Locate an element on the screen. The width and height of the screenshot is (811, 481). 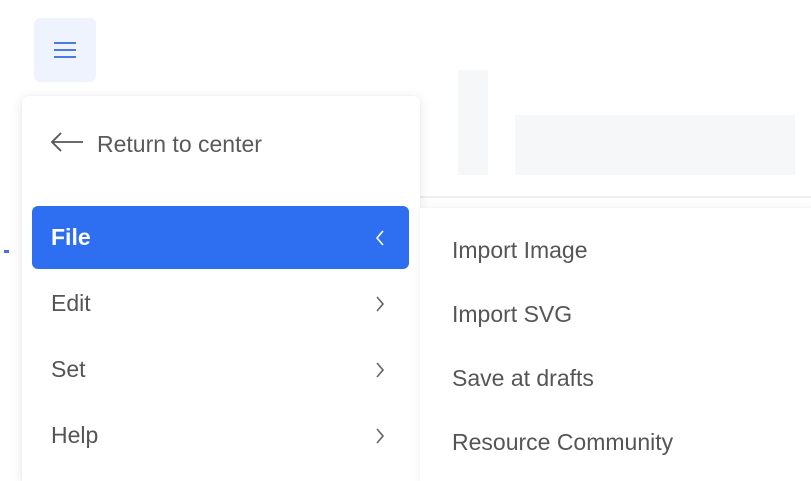
background-divider is located at coordinates (615, 197).